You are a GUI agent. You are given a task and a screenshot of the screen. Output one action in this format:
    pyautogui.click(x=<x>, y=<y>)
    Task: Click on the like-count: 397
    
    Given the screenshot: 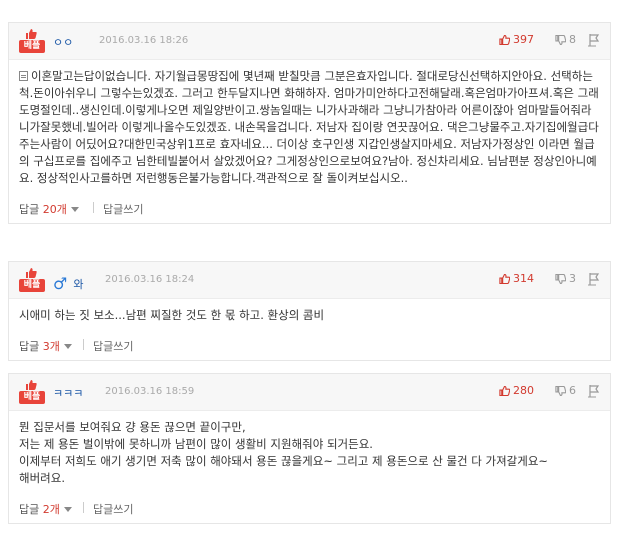 What is the action you would take?
    pyautogui.click(x=523, y=39)
    